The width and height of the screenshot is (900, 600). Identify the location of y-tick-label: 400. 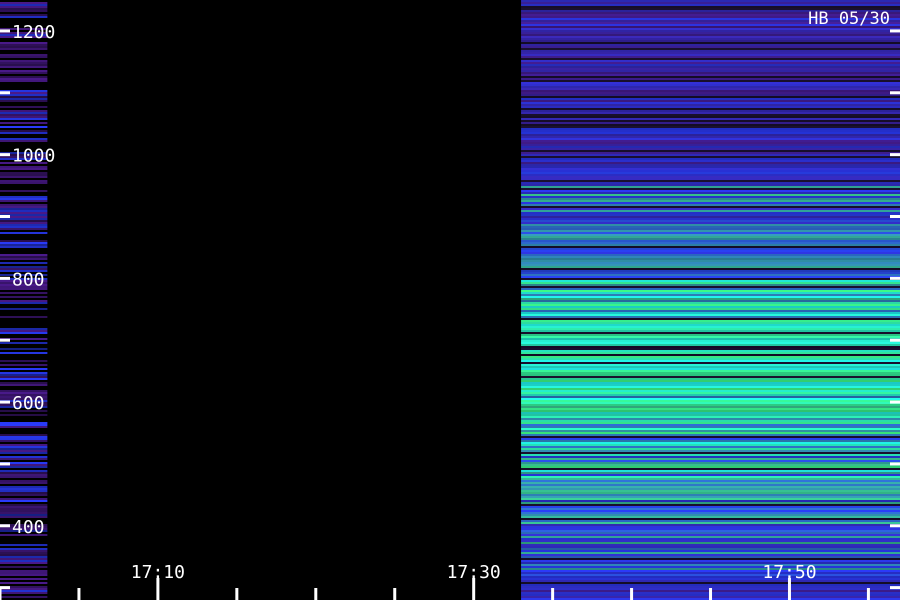
(28, 527).